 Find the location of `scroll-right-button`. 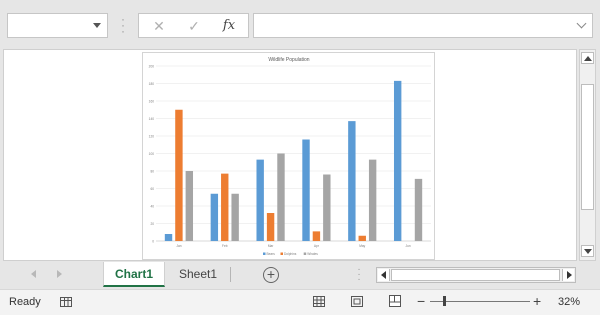

scroll-right-button is located at coordinates (568, 275).